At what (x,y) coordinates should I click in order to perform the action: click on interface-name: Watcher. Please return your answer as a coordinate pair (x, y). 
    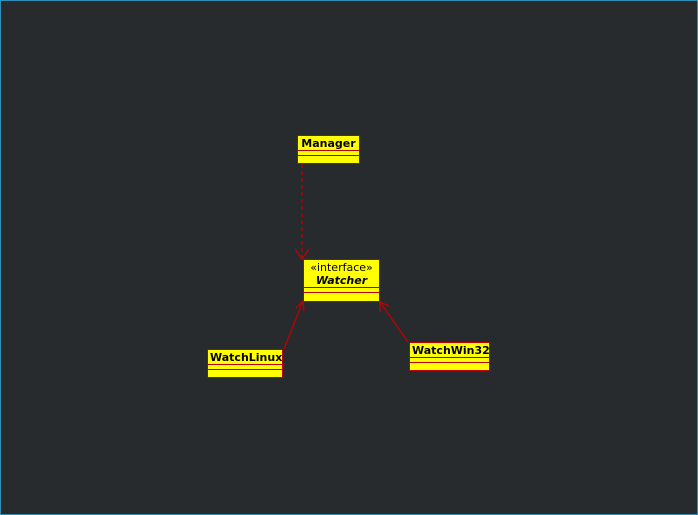
    Looking at the image, I should click on (341, 280).